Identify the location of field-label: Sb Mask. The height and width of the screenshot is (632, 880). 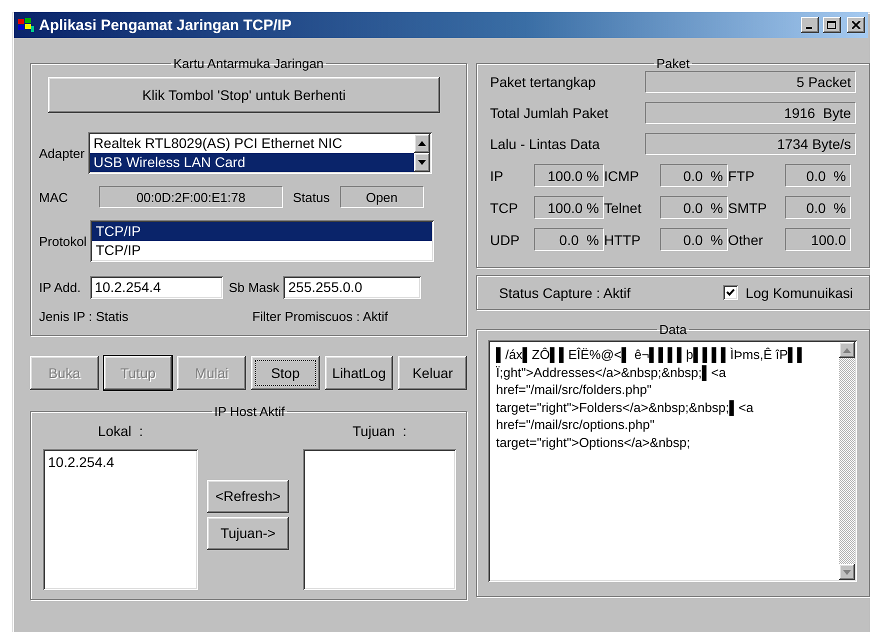
(254, 287).